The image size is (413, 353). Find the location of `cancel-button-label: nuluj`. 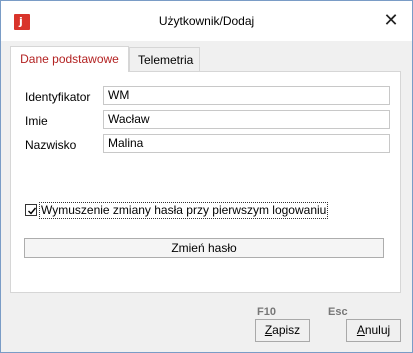

cancel-button-label: nuluj is located at coordinates (377, 330).